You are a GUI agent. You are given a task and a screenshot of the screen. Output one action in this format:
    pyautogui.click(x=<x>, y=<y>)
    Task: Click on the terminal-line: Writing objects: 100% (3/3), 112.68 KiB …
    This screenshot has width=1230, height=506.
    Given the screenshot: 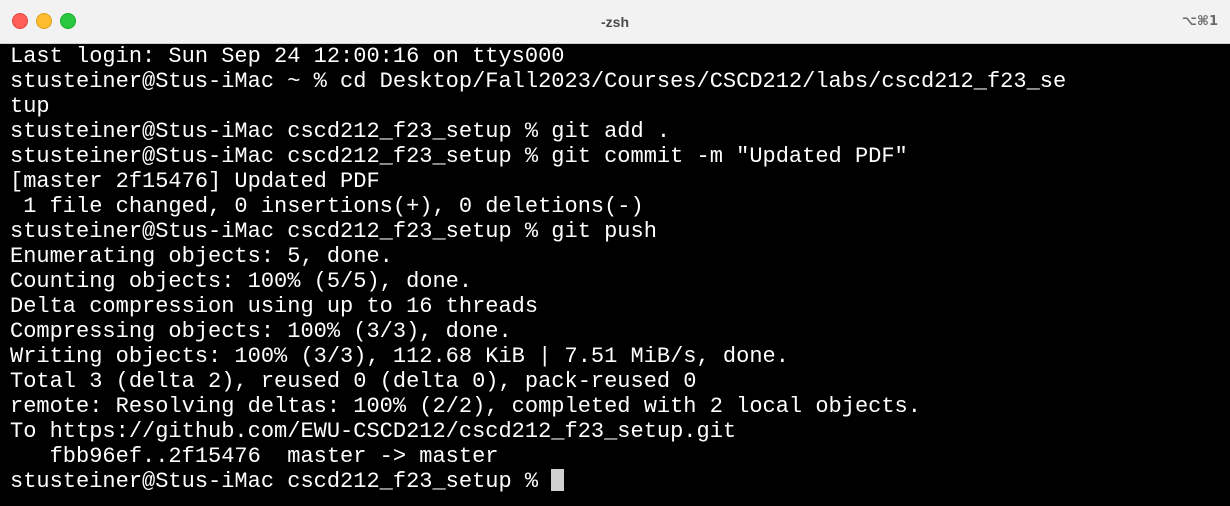 What is the action you would take?
    pyautogui.click(x=399, y=356)
    